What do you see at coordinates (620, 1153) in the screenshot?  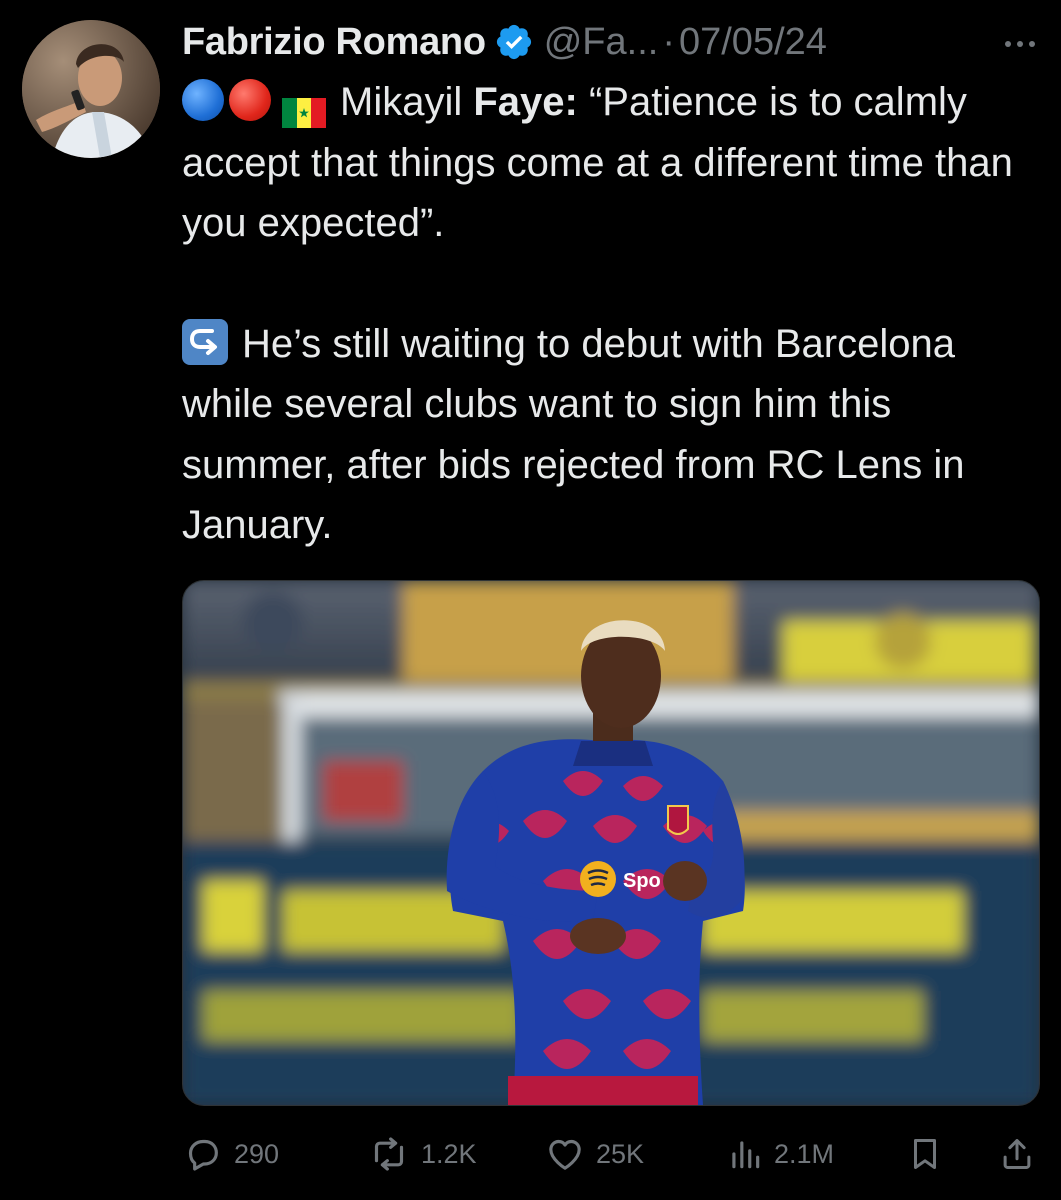 I see `like-count: 25K` at bounding box center [620, 1153].